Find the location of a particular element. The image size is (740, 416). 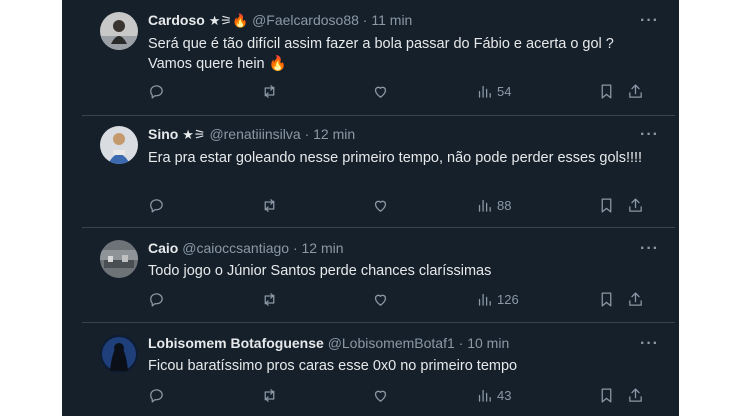

views-button: 43 is located at coordinates (493, 395).